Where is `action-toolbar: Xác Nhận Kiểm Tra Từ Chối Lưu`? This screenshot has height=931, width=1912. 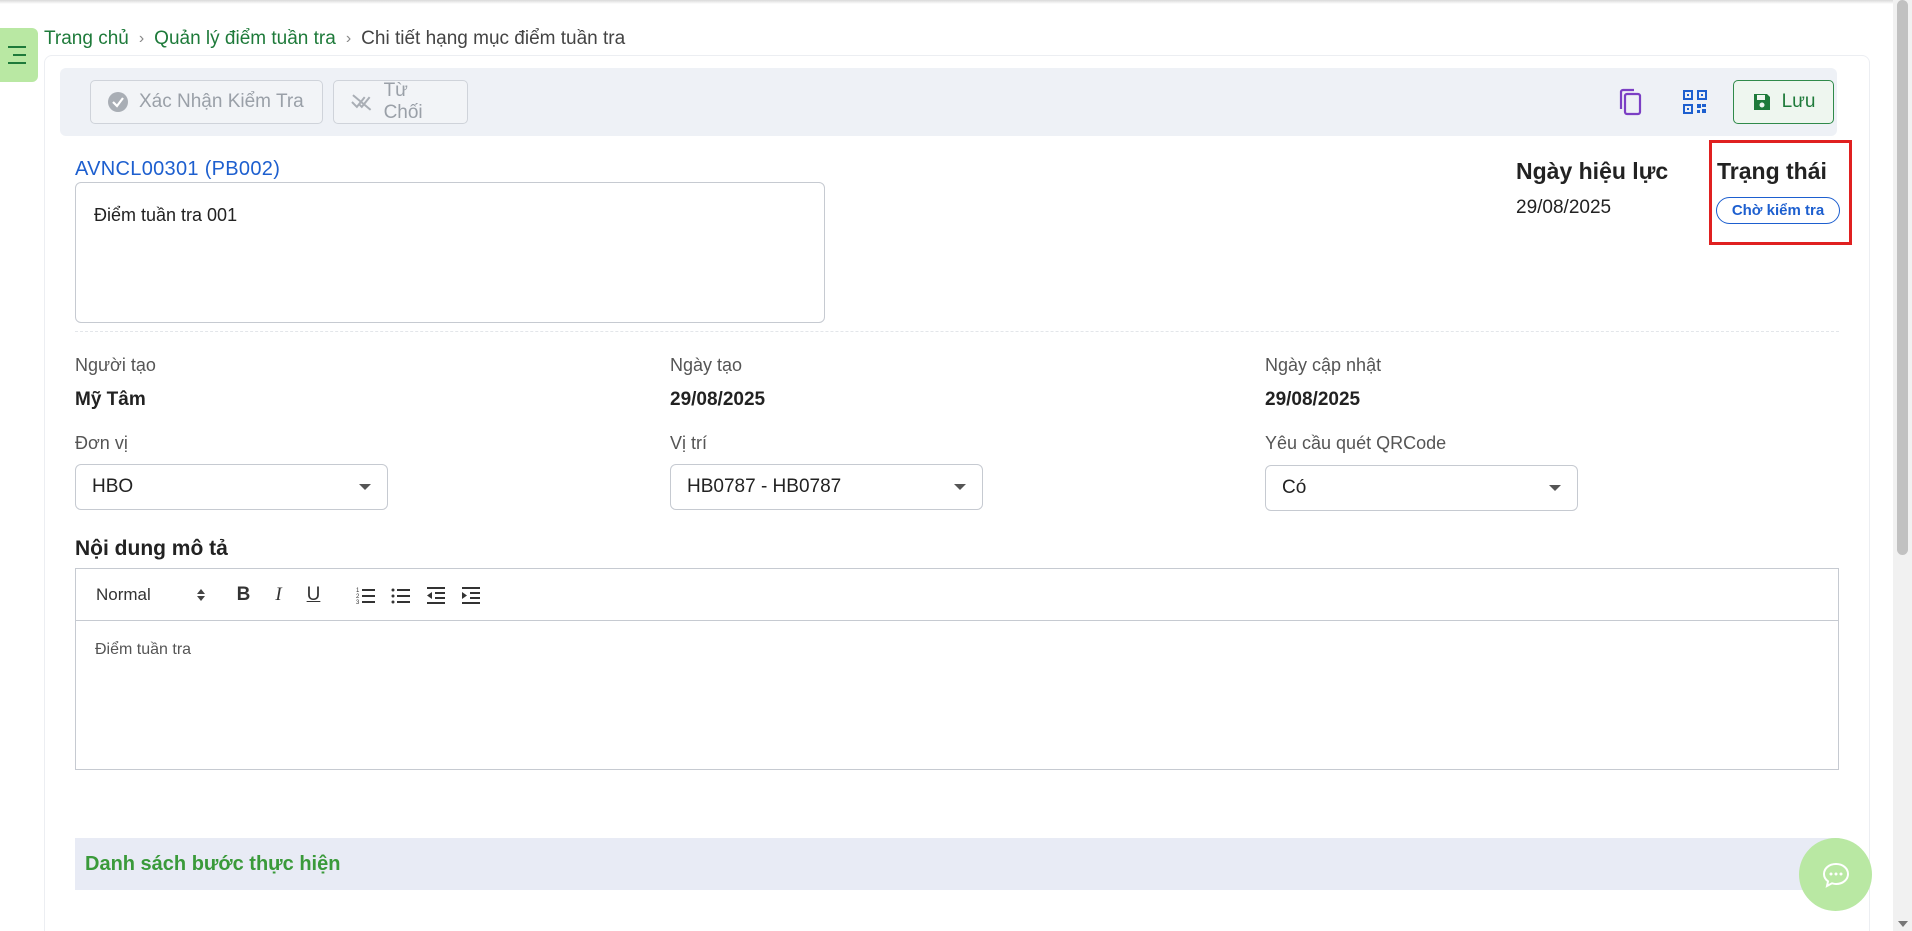 action-toolbar: Xác Nhận Kiểm Tra Từ Chối Lưu is located at coordinates (948, 102).